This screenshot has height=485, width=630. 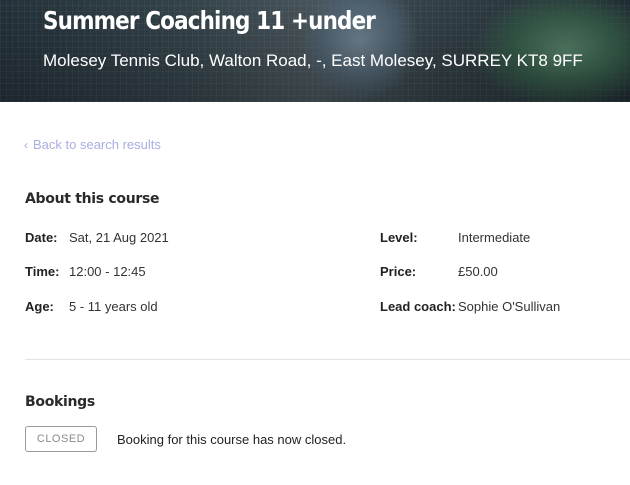 What do you see at coordinates (455, 237) in the screenshot?
I see `level-row: Level: Intermediate` at bounding box center [455, 237].